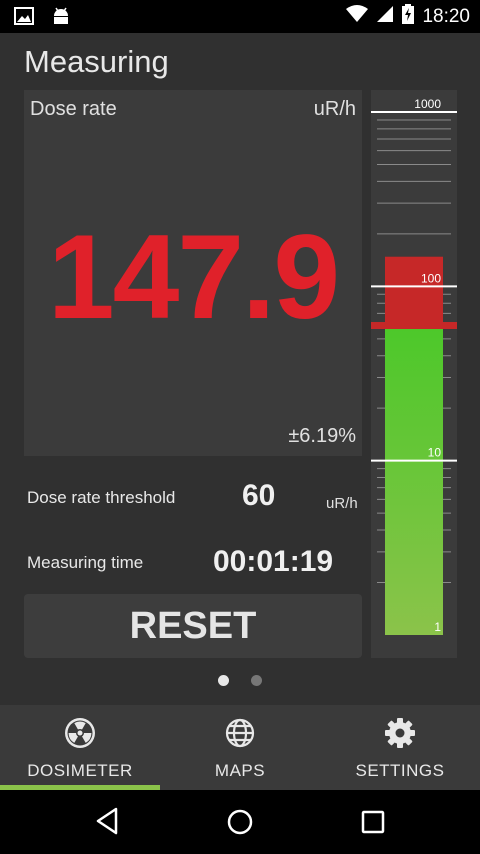 This screenshot has height=854, width=480. What do you see at coordinates (437, 627) in the screenshot?
I see `gauge-tick-label-1: 1` at bounding box center [437, 627].